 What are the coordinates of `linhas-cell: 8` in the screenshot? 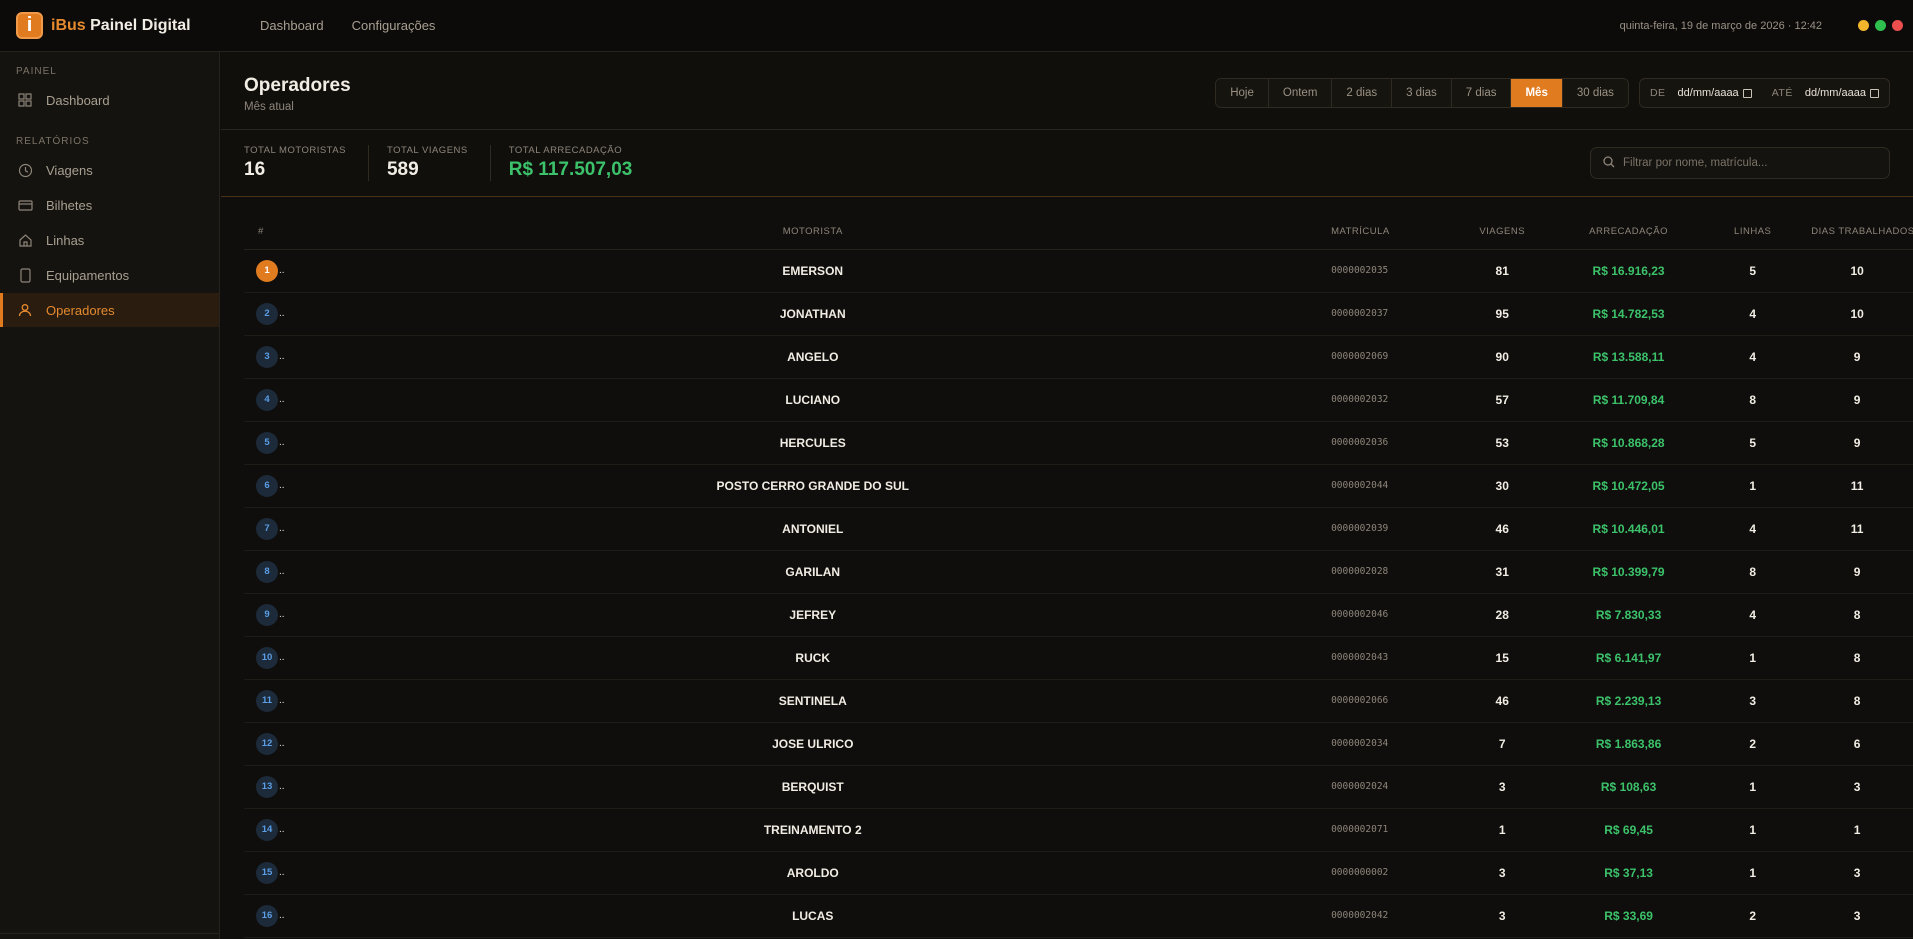 It's located at (1753, 400).